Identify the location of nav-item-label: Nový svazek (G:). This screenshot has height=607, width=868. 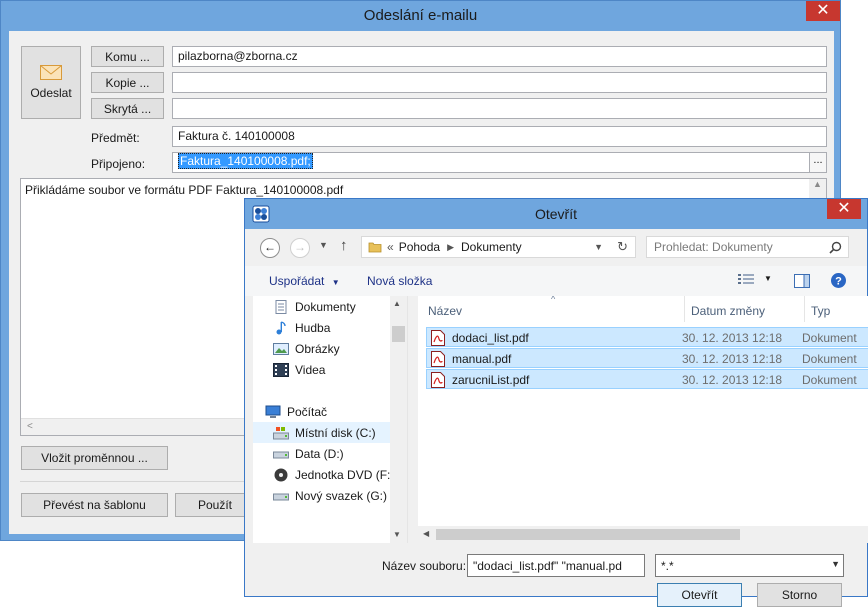
(341, 495).